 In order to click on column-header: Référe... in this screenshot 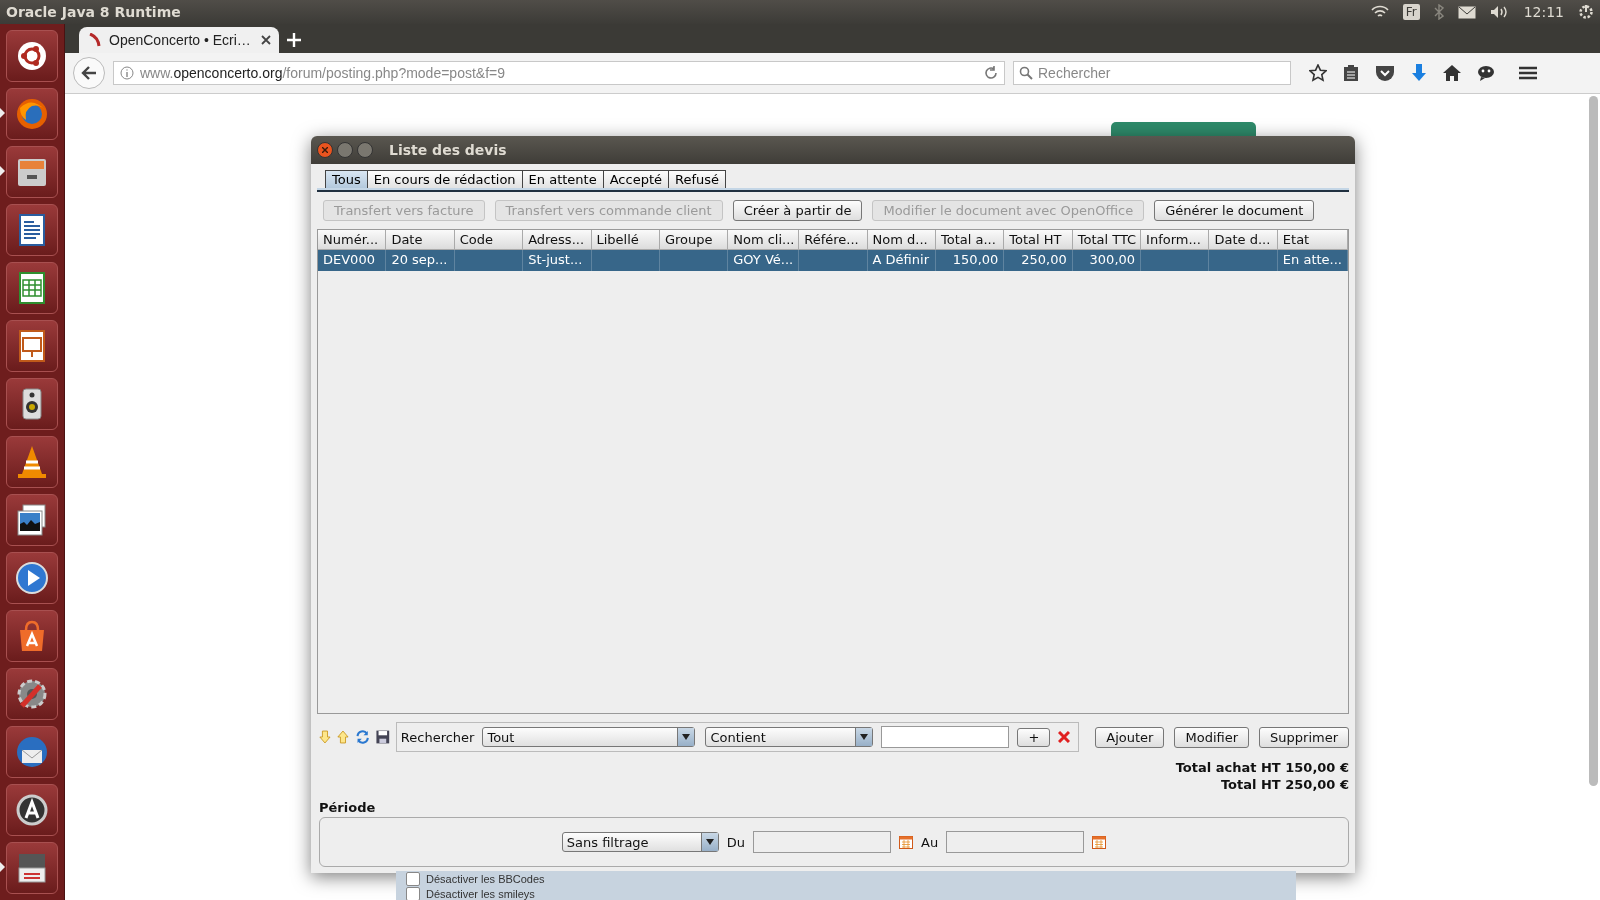, I will do `click(833, 240)`.